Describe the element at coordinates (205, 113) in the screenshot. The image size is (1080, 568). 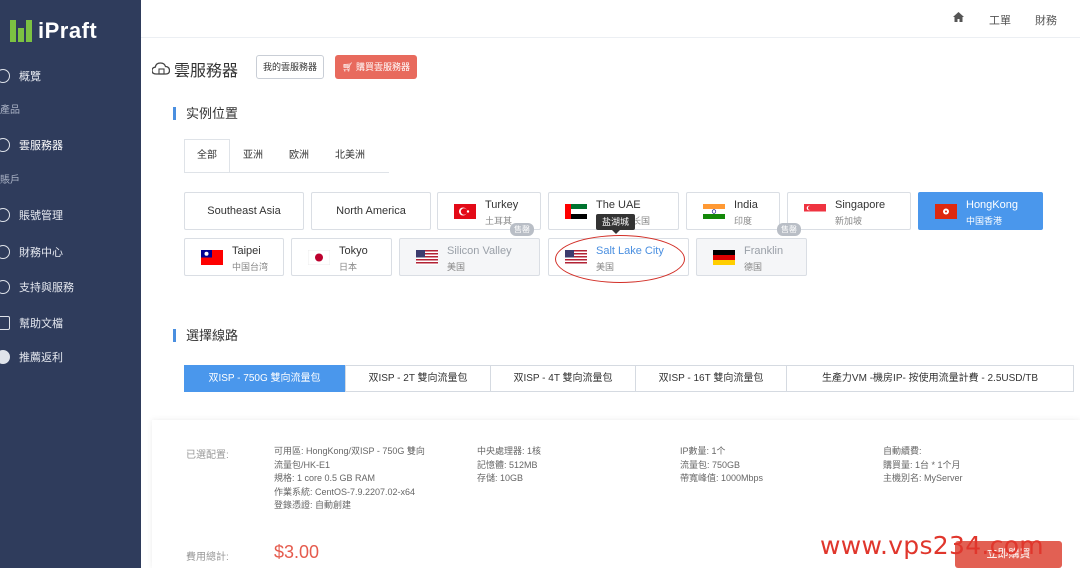
I see `location-section-title: 实例位置` at that location.